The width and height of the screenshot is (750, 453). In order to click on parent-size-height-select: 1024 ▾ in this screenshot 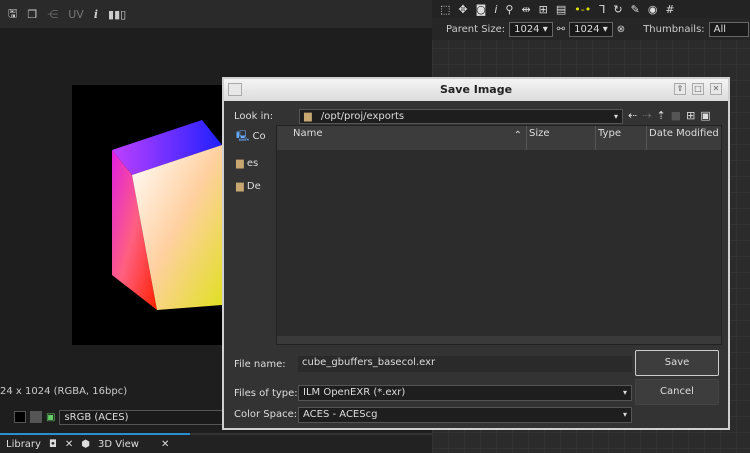, I will do `click(591, 29)`.